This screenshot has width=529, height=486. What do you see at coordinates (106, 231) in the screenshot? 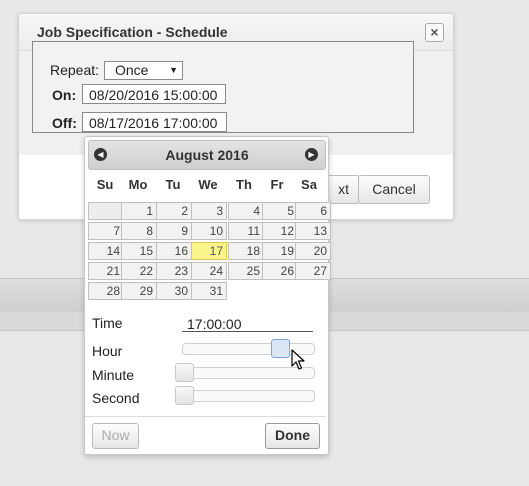
I see `calendar-day: 7` at bounding box center [106, 231].